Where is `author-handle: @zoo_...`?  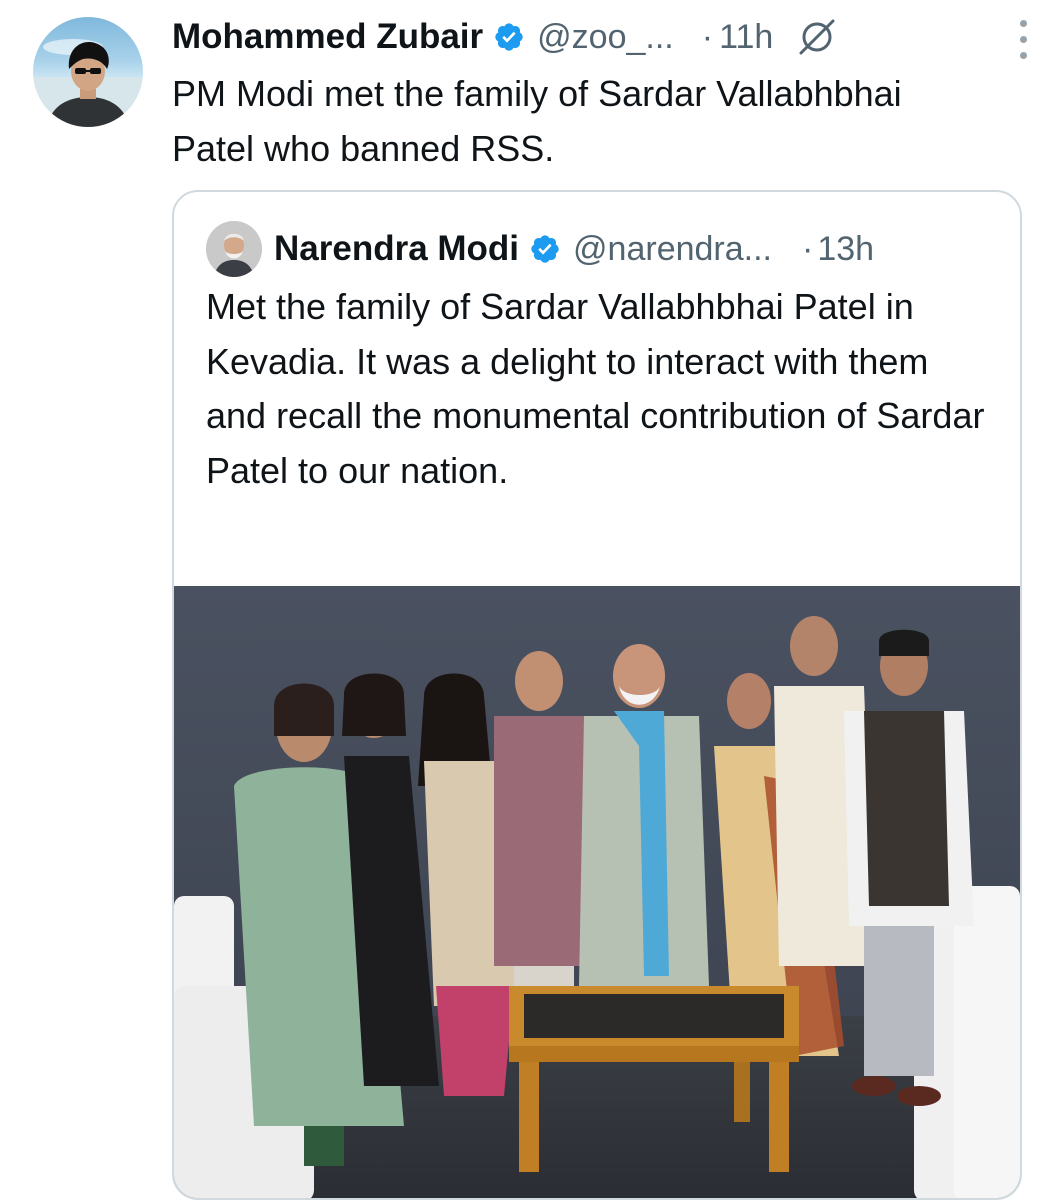 author-handle: @zoo_... is located at coordinates (605, 37).